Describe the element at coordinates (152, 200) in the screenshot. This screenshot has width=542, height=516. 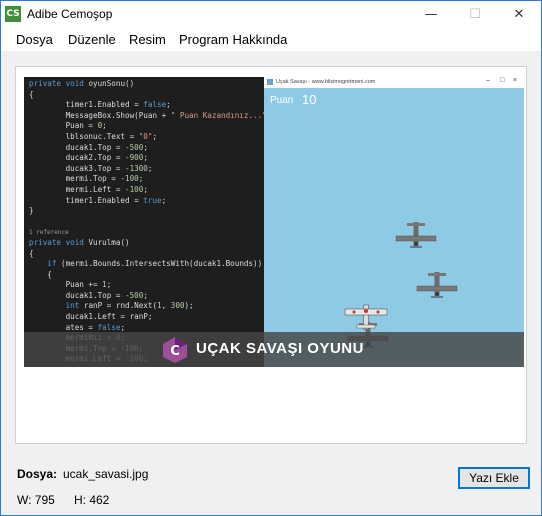
I see `code-token: true` at that location.